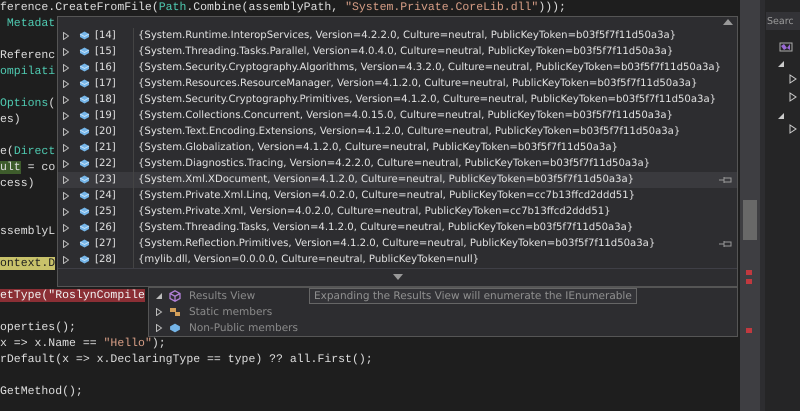 This screenshot has width=800, height=411. I want to click on datatip-row: [14] {System.Runtime.InteropServices, Version=4.2.2.0, Culture=neutral, PublicKeyToken=b03f5f7f11d50a3a}, so click(397, 36).